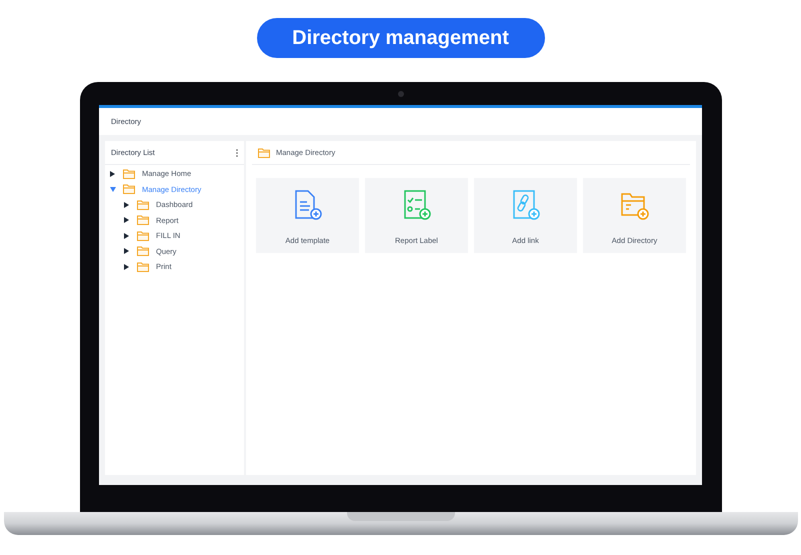 The width and height of the screenshot is (801, 555). Describe the element at coordinates (400, 38) in the screenshot. I see `title-banner: Directory management` at that location.